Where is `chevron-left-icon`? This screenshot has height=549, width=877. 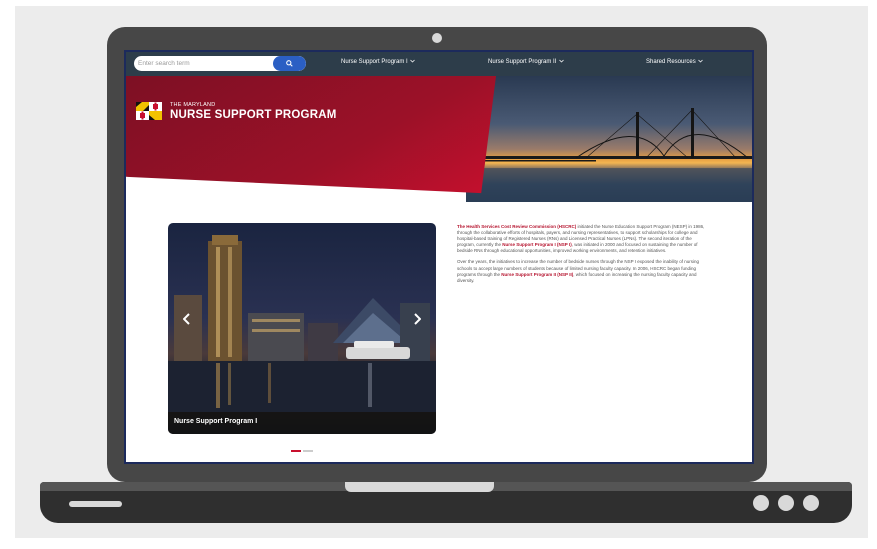
chevron-left-icon is located at coordinates (186, 319).